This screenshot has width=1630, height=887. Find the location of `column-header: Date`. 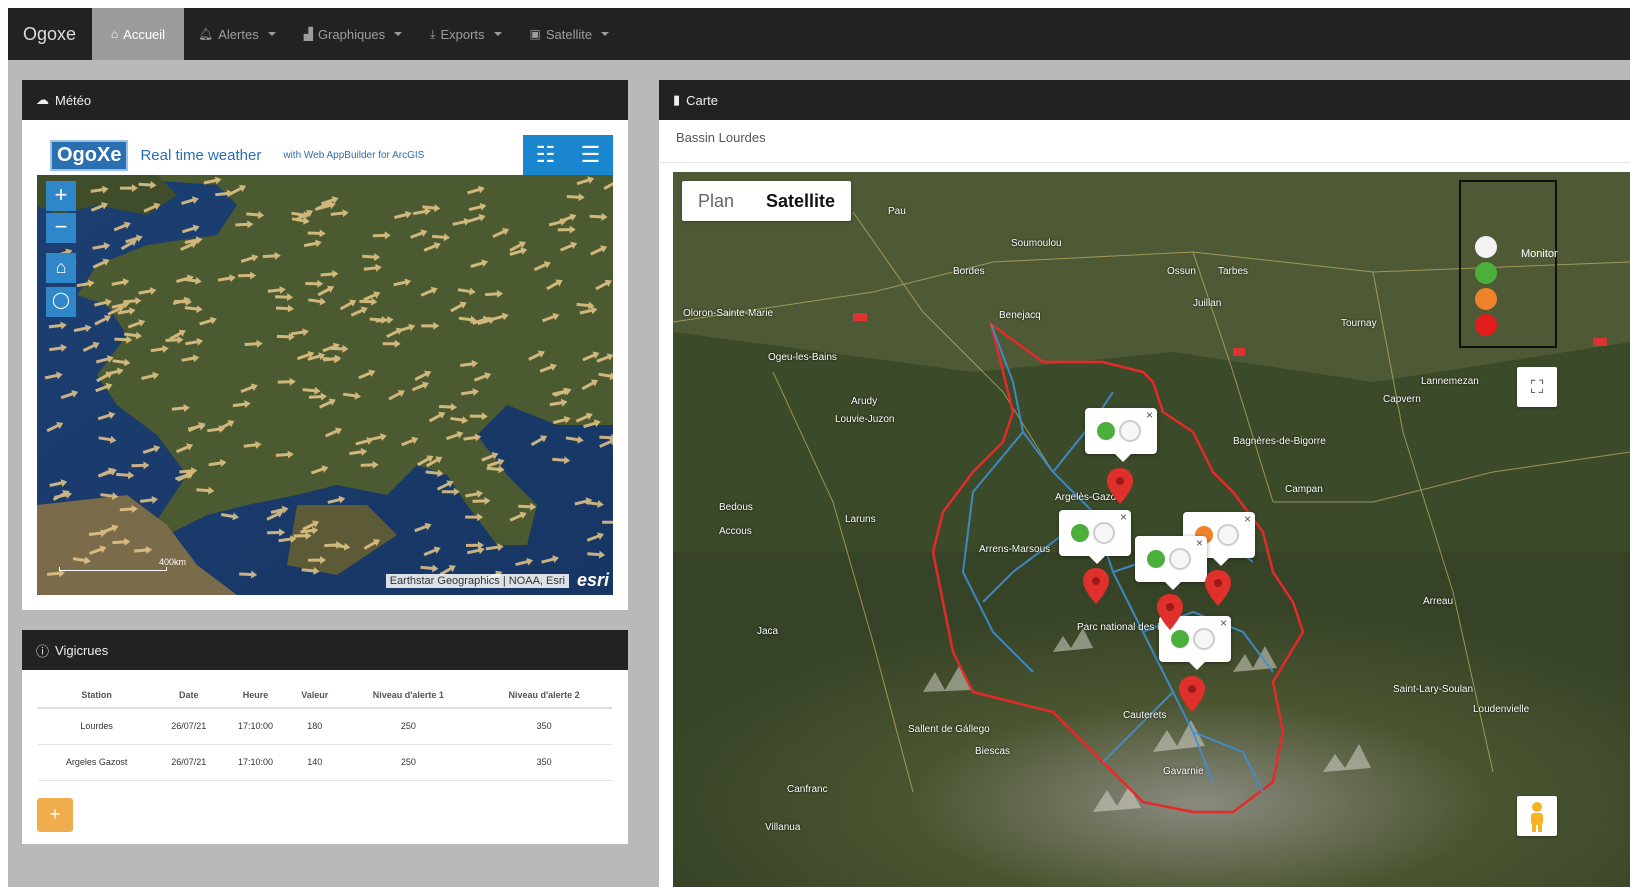

column-header: Date is located at coordinates (189, 695).